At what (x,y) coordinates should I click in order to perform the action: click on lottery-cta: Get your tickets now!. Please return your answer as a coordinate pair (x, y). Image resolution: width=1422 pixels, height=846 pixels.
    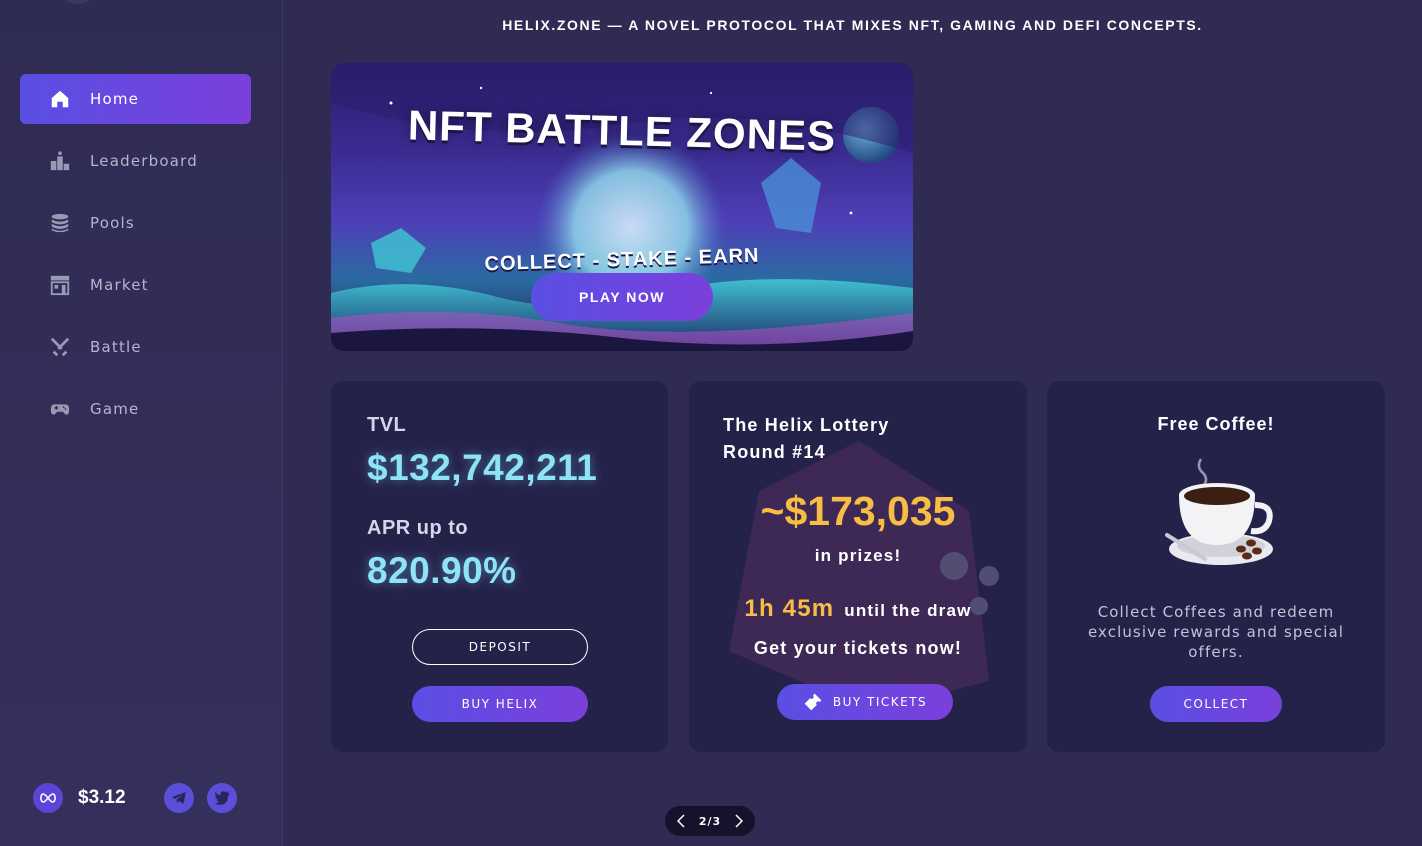
    Looking at the image, I should click on (858, 648).